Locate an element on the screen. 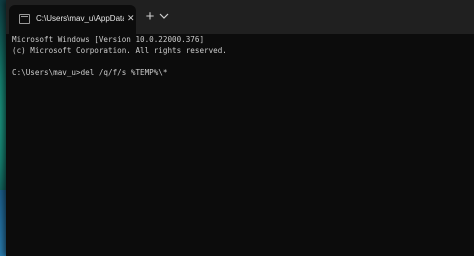 This screenshot has width=474, height=256. tab-title: C:\Users\mav_u\AppData\Roam is located at coordinates (80, 18).